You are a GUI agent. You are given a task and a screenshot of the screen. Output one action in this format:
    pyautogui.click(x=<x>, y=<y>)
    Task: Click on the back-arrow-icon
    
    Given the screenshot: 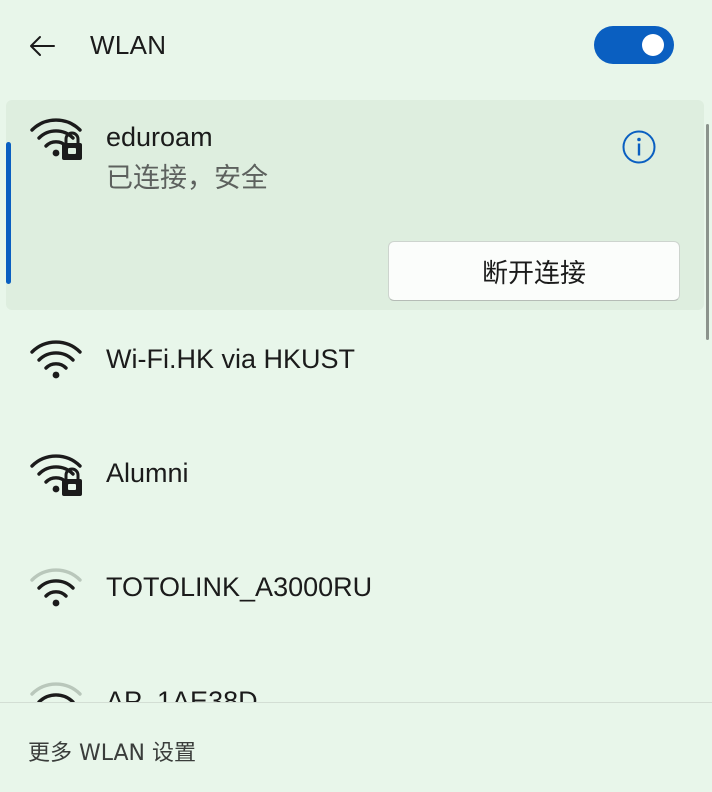 What is the action you would take?
    pyautogui.click(x=42, y=46)
    